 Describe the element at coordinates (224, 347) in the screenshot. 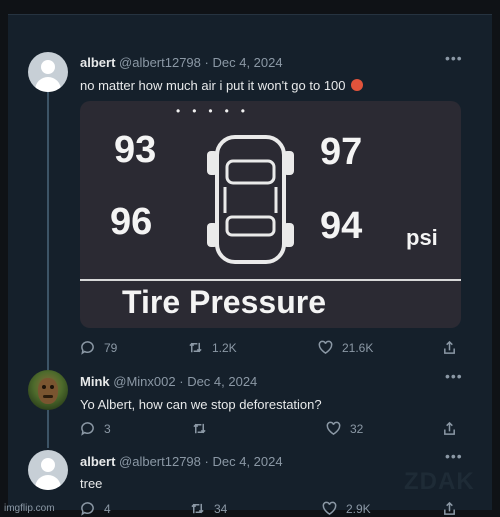

I see `retweet-count: 1.2K` at that location.